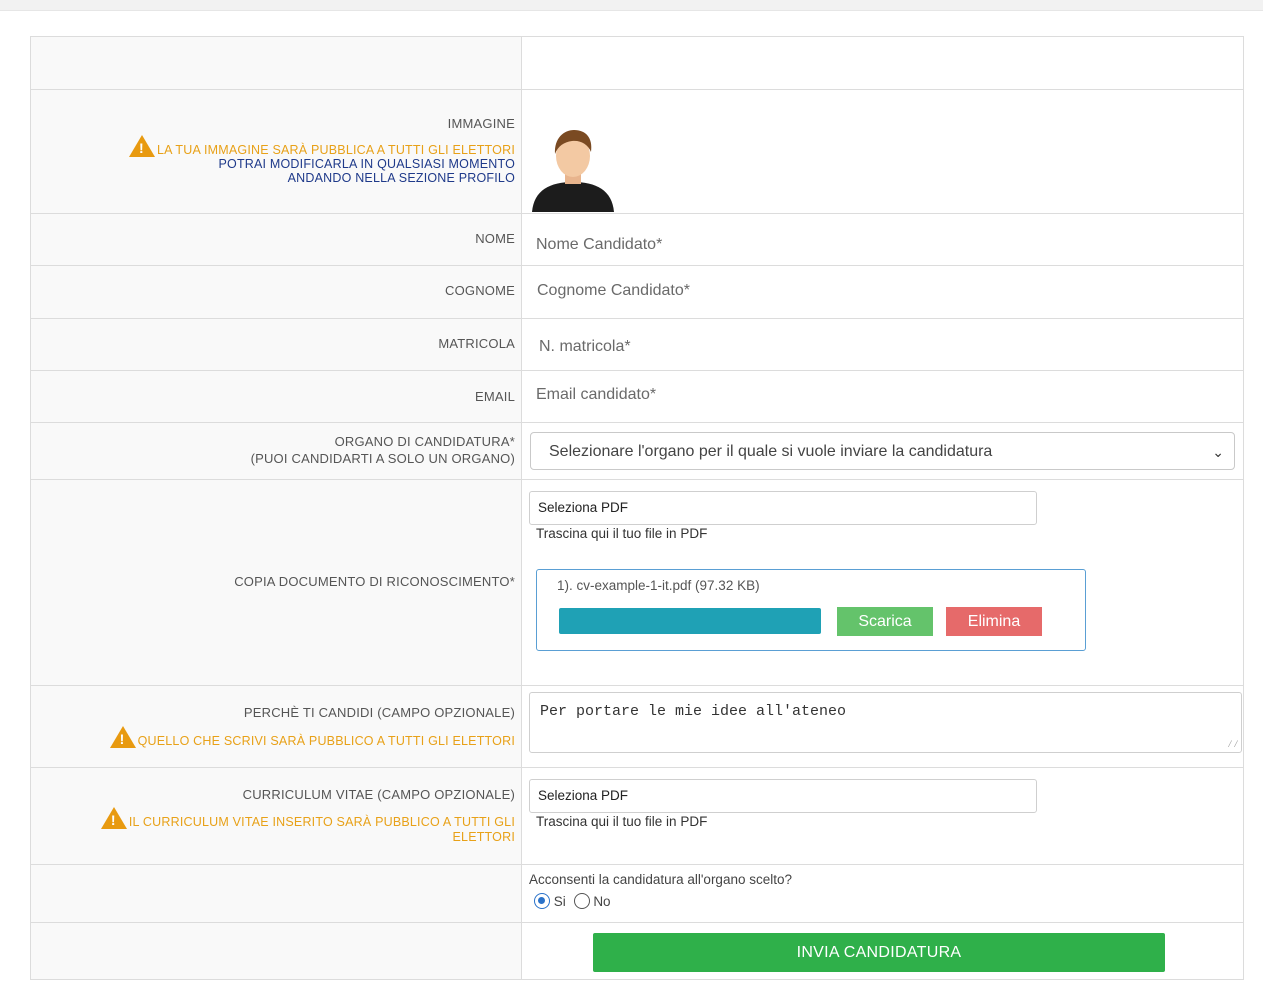  Describe the element at coordinates (1218, 452) in the screenshot. I see `chevron-down-icon: ⌄` at that location.